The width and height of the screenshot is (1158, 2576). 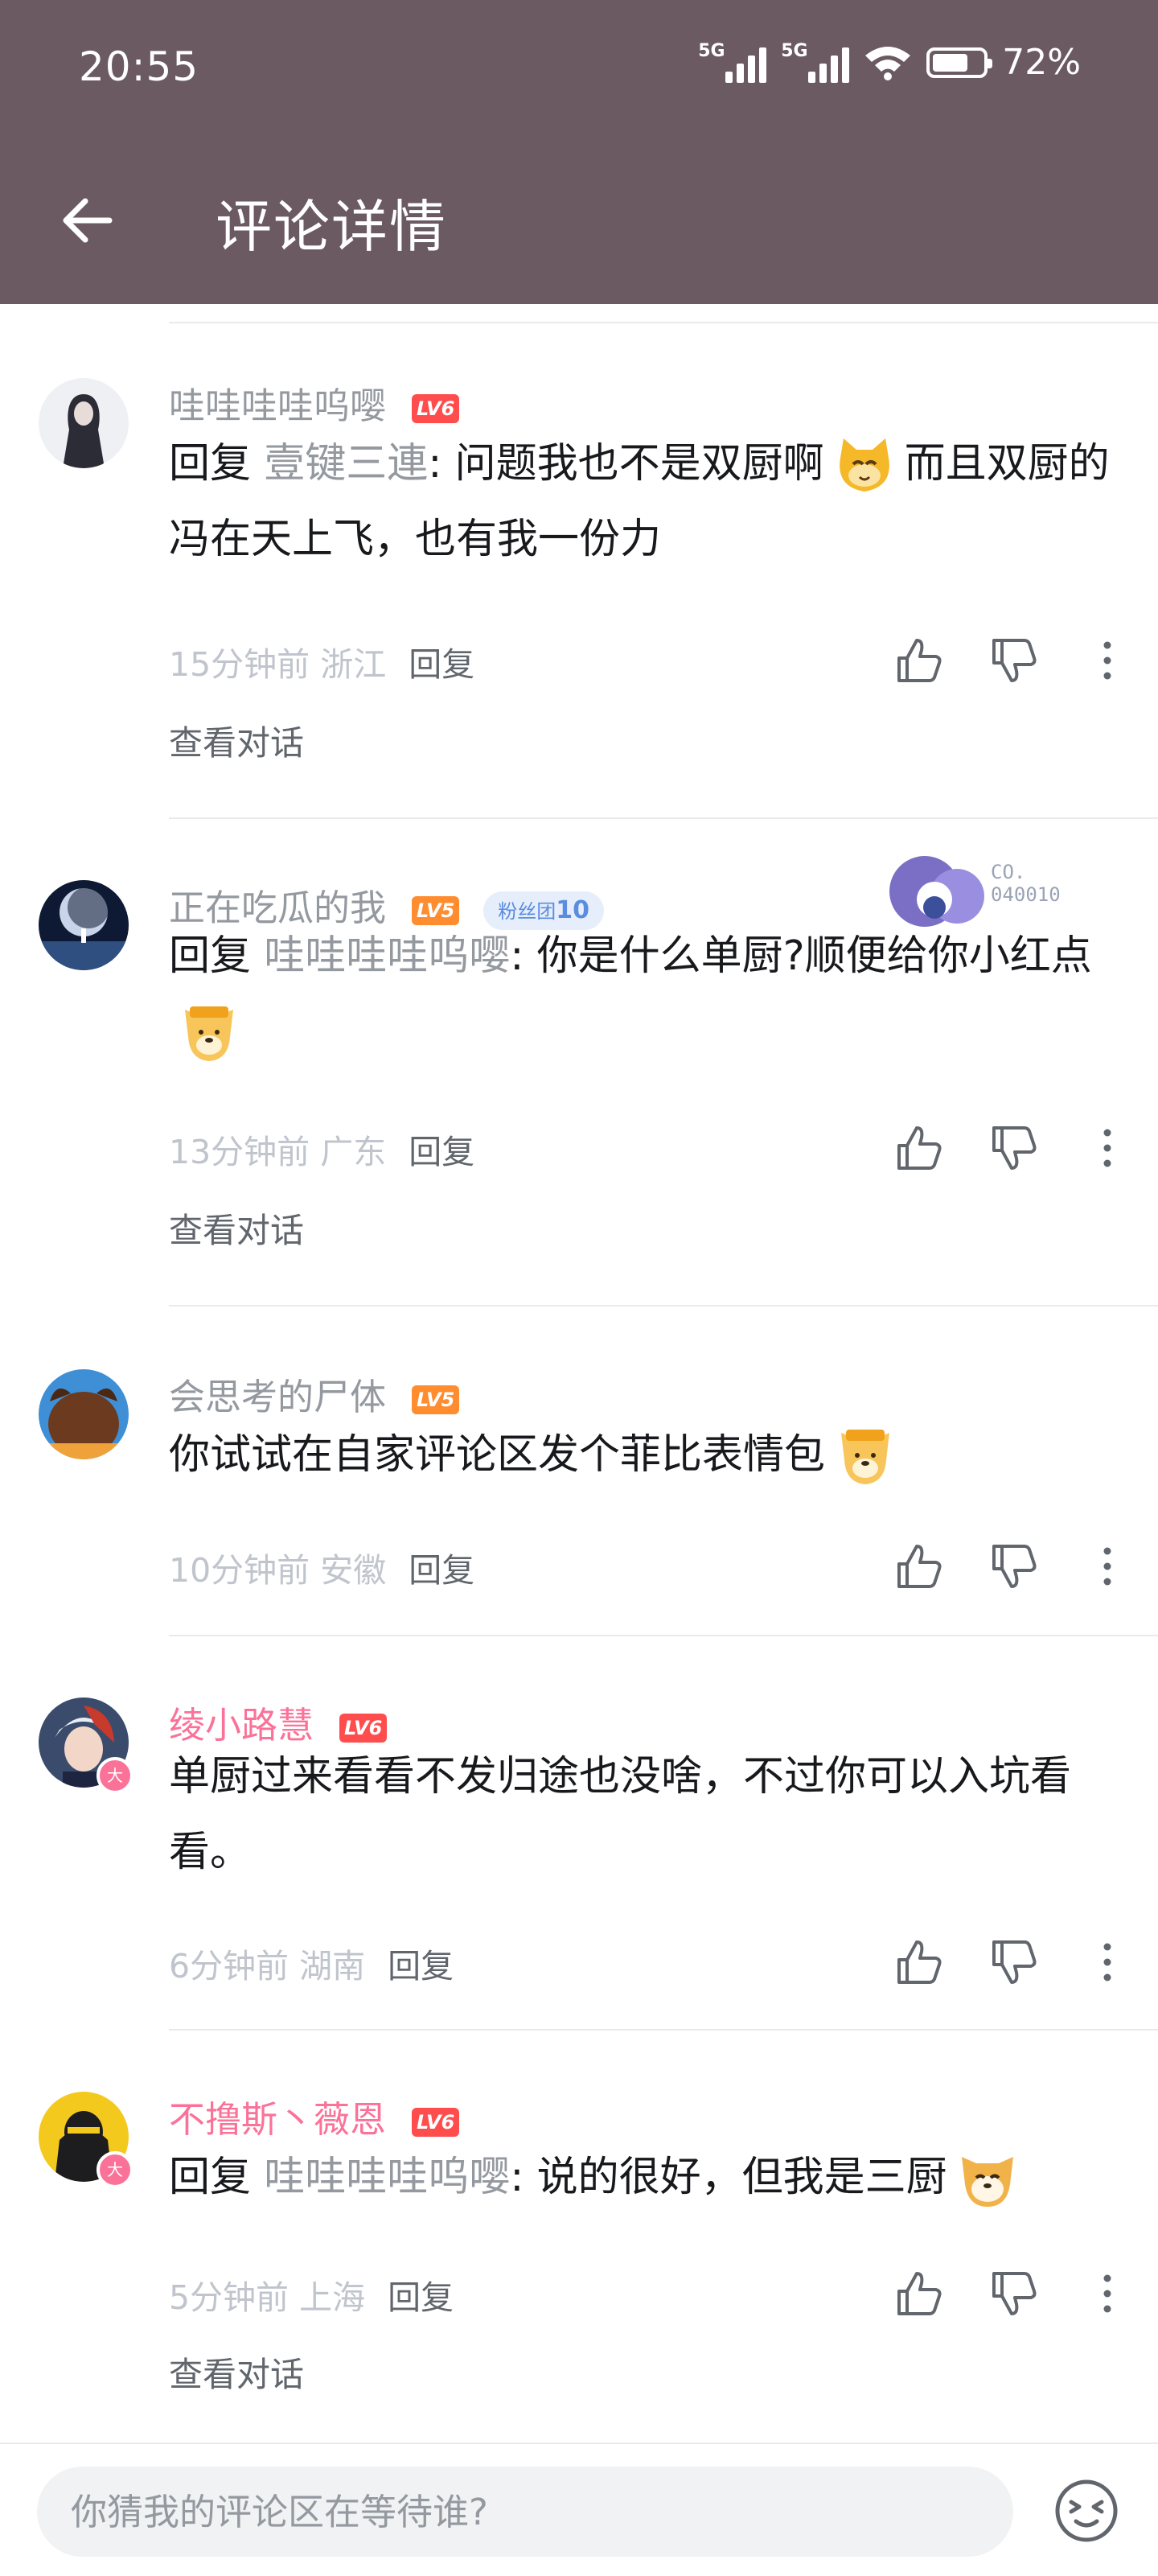 What do you see at coordinates (139, 66) in the screenshot?
I see `status-time: 20:55` at bounding box center [139, 66].